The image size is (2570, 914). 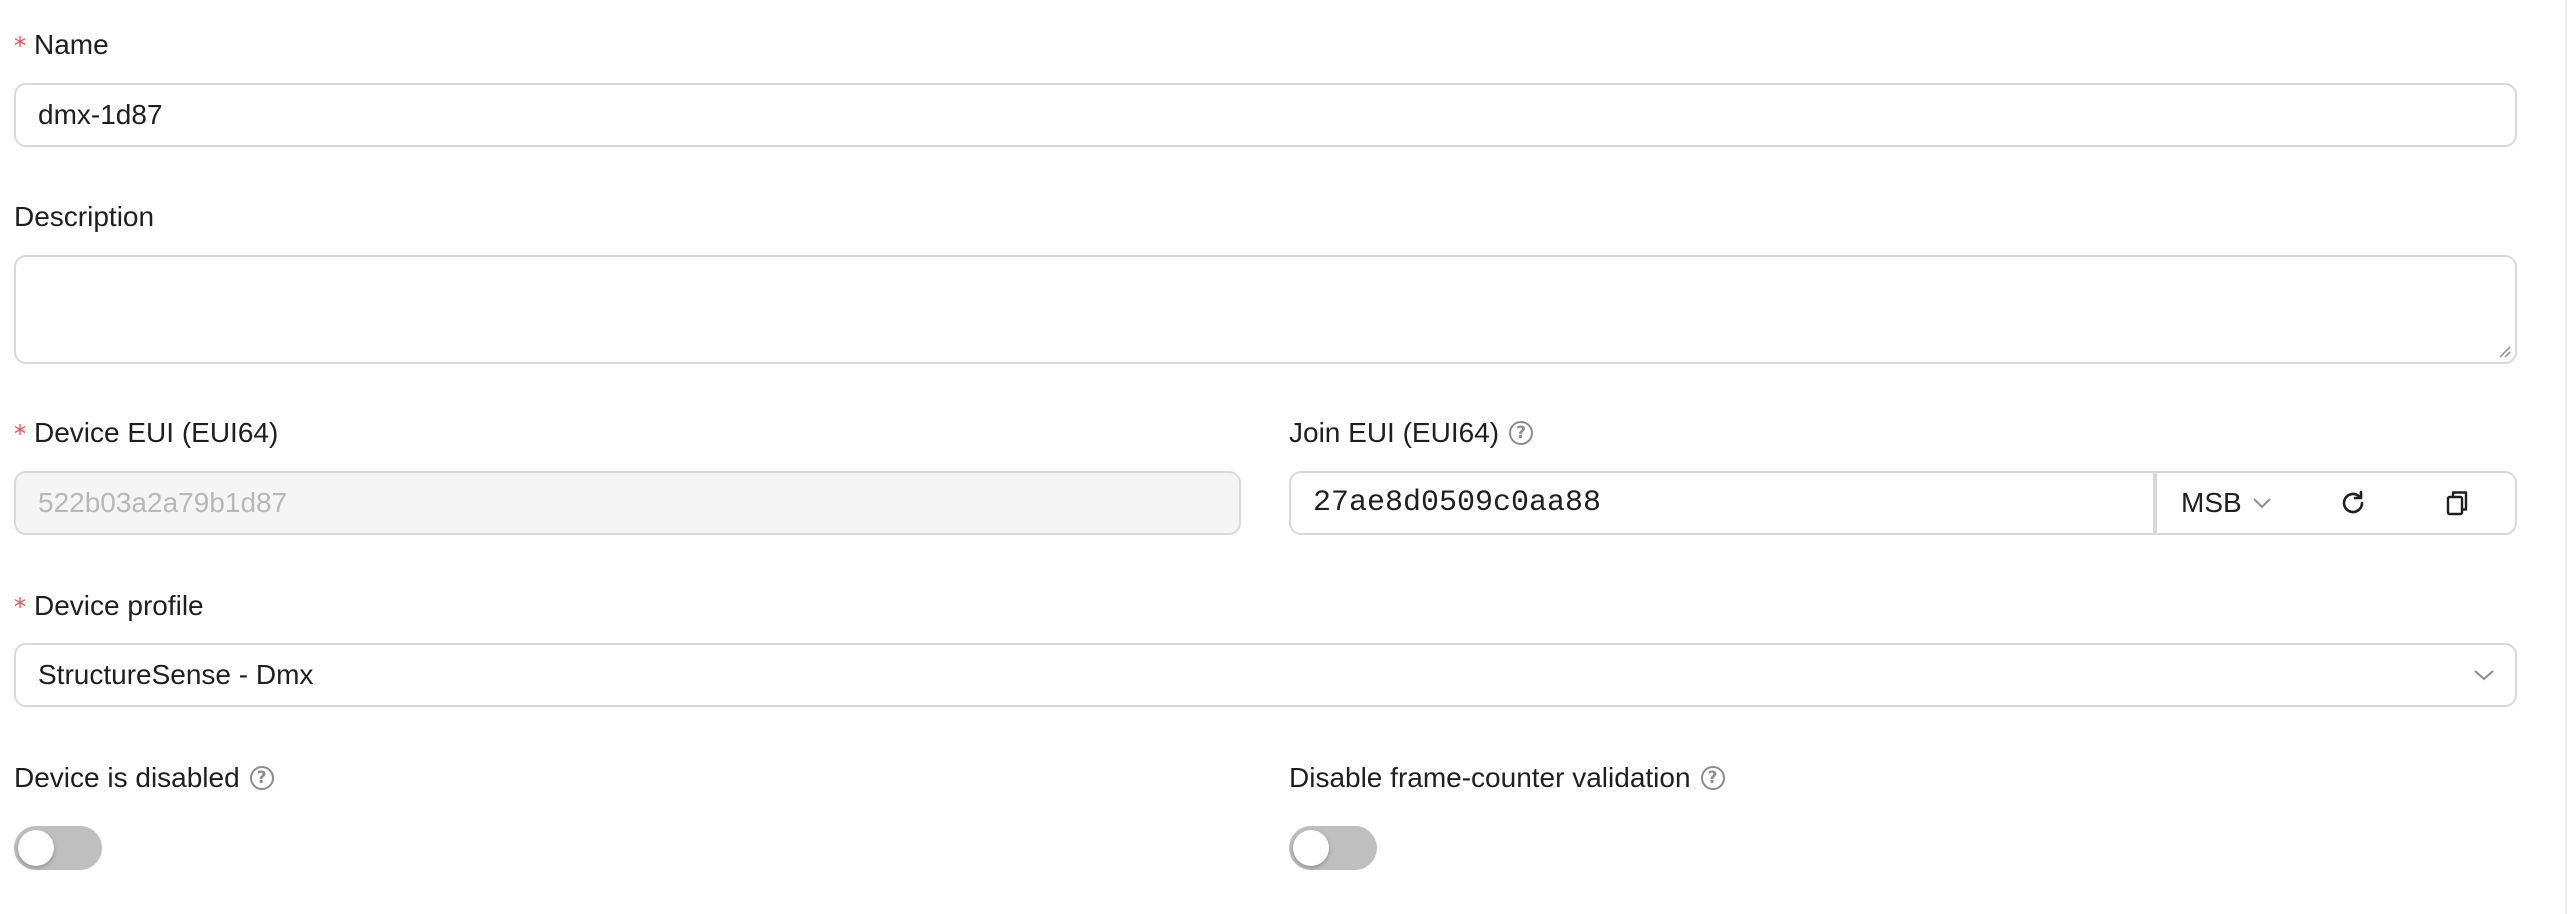 I want to click on skip-fcnt-label: Disable frame-counter validation ?, so click(x=1507, y=778).